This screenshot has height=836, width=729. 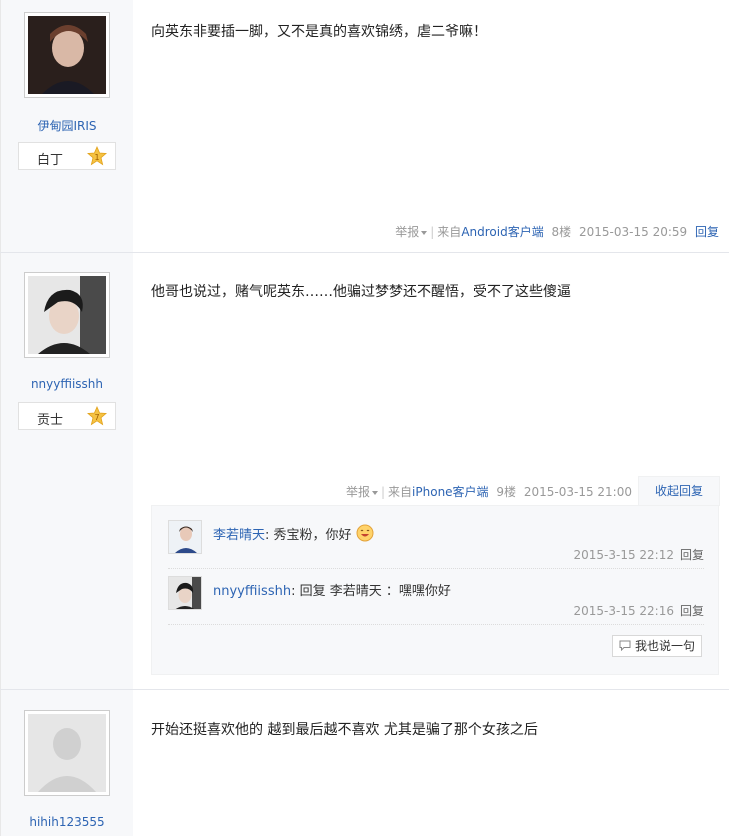 I want to click on author-name: hihih123555, so click(x=67, y=822).